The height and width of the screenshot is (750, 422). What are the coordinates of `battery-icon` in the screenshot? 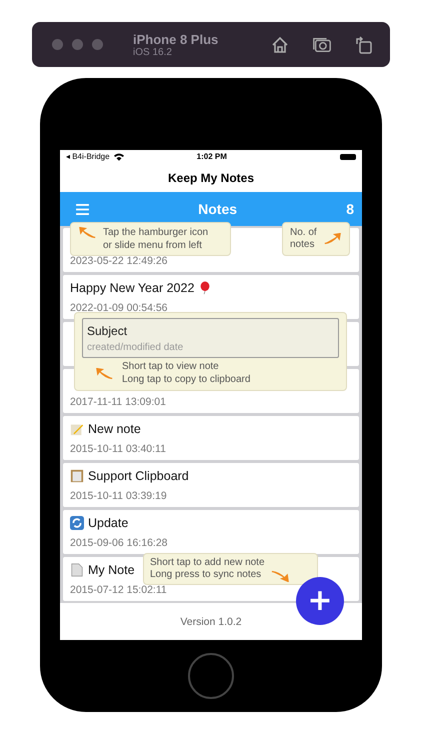 It's located at (348, 157).